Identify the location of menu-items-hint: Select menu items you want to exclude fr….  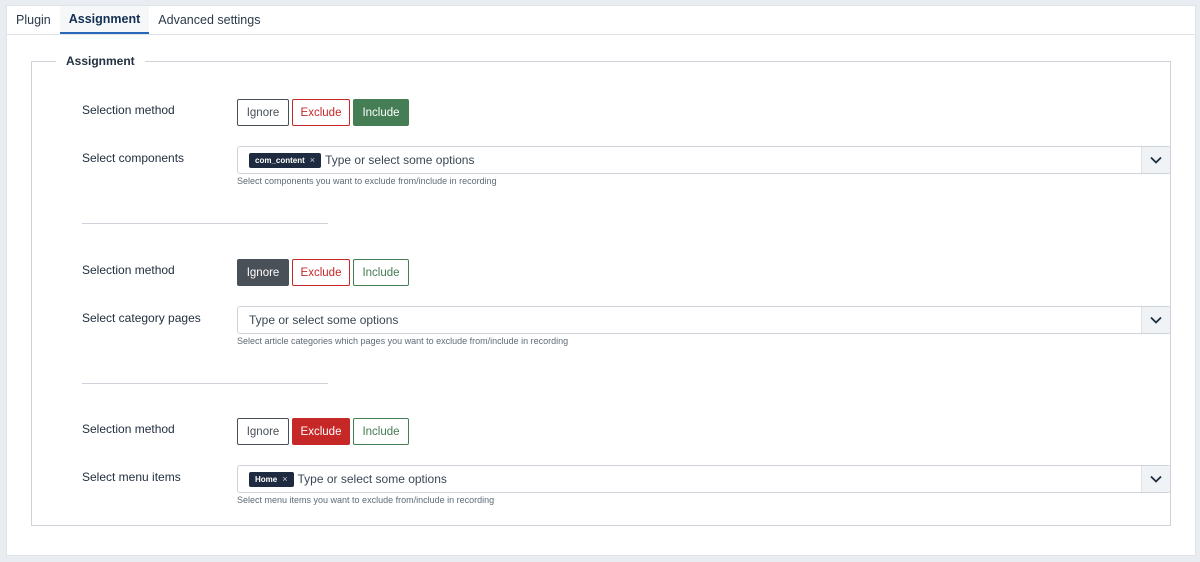
(366, 500).